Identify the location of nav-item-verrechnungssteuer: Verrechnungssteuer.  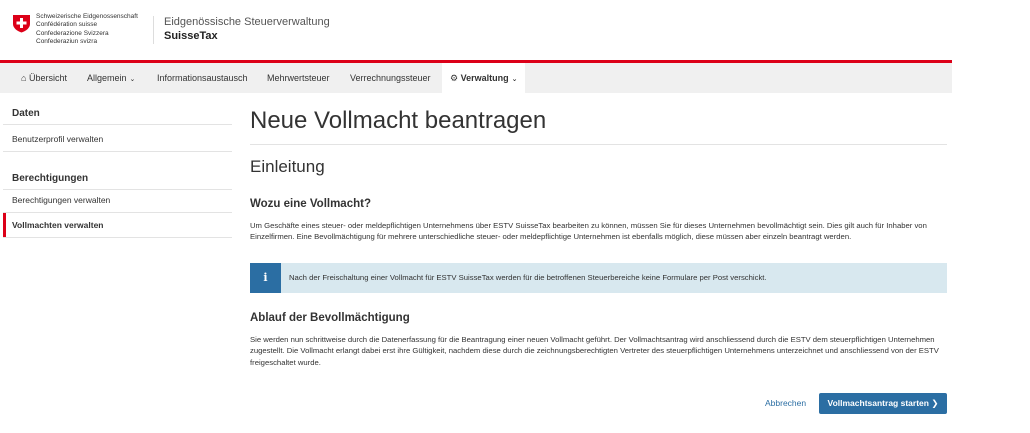
(390, 78).